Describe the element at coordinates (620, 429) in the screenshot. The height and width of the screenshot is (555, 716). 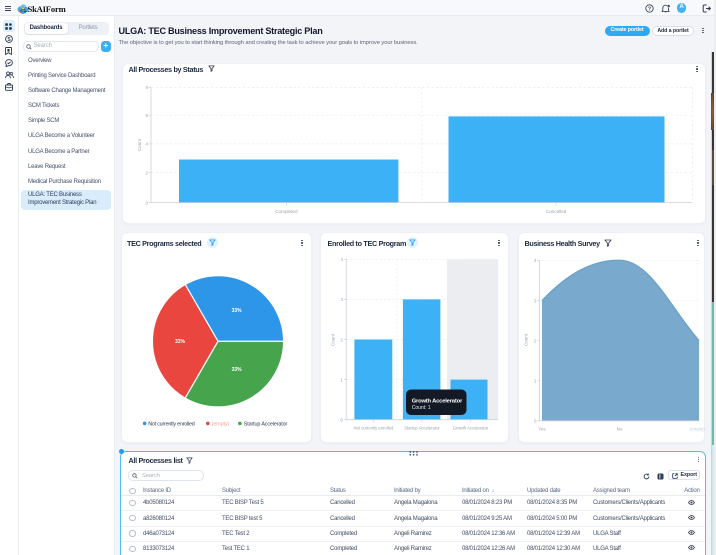
I see `svg-text: No` at that location.